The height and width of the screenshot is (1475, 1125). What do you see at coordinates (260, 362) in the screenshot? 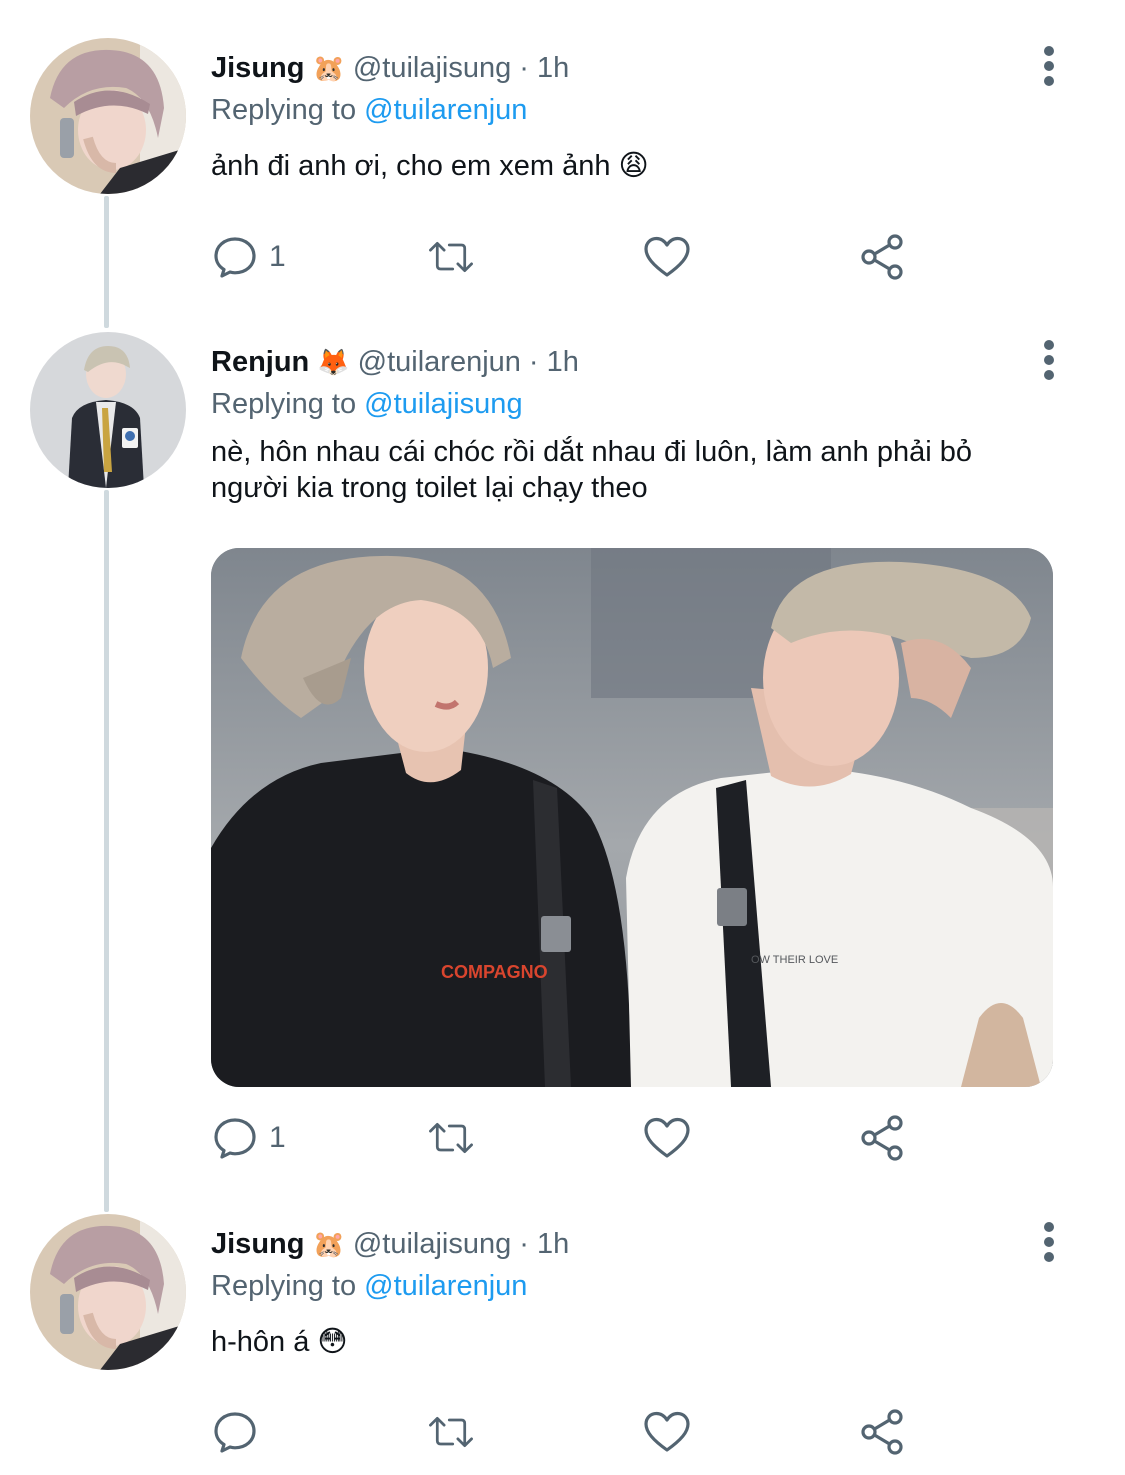
I see `display-name: Renjun` at bounding box center [260, 362].